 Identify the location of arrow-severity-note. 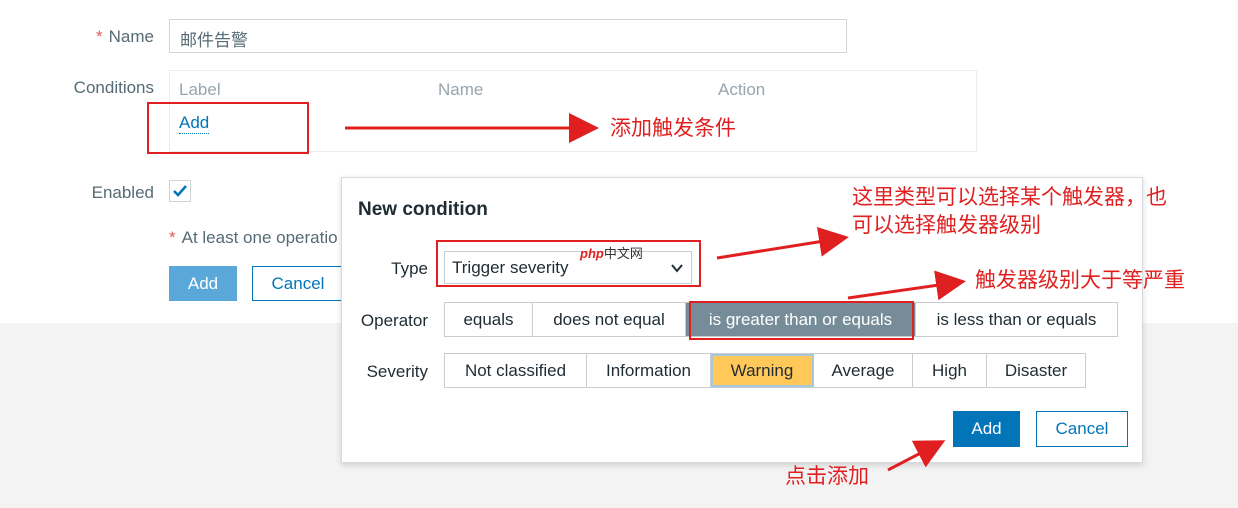
(906, 285).